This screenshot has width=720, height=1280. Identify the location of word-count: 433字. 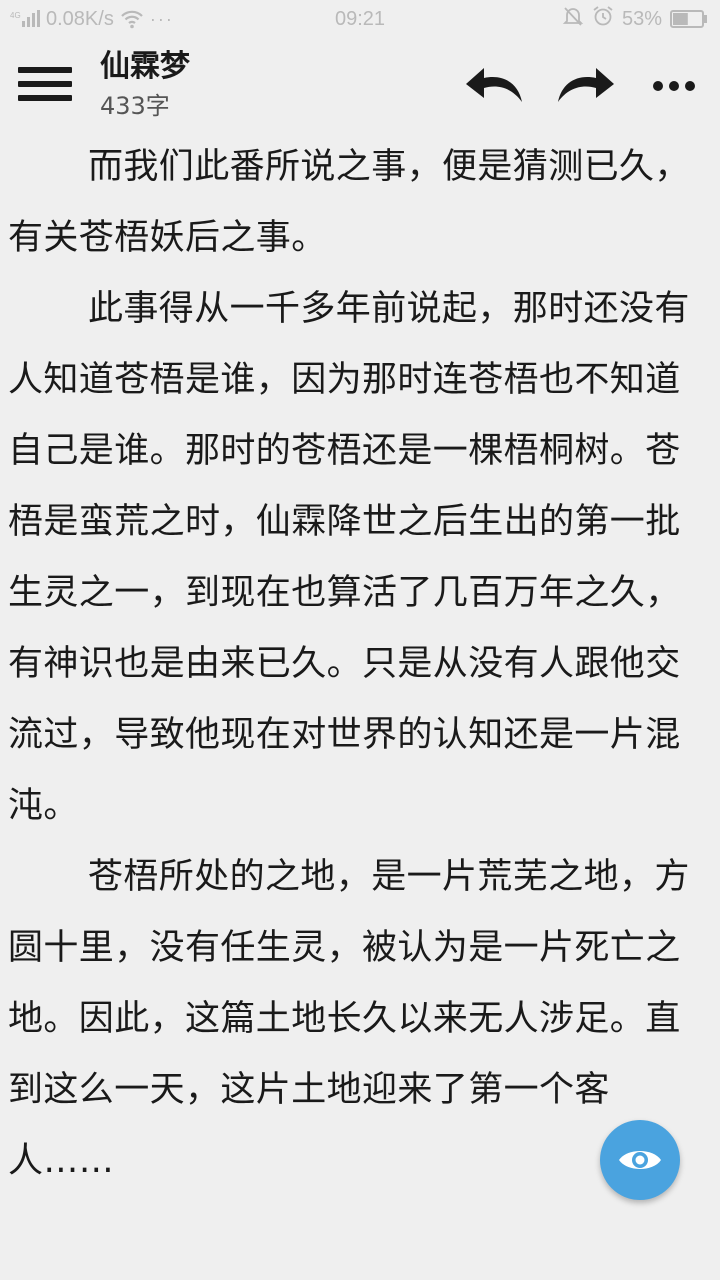
(135, 106).